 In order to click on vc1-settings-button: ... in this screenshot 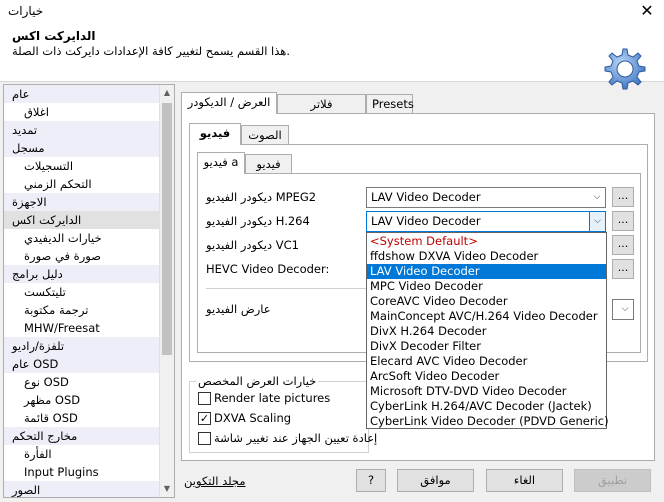, I will do `click(623, 245)`.